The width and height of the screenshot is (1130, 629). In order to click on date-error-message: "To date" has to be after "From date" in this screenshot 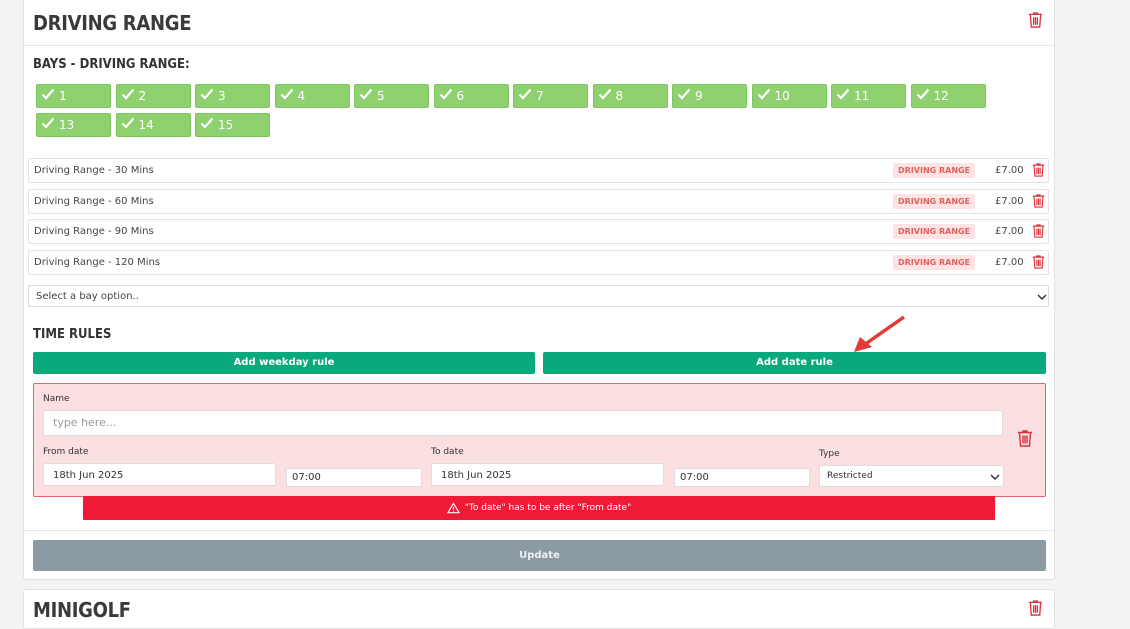, I will do `click(539, 508)`.